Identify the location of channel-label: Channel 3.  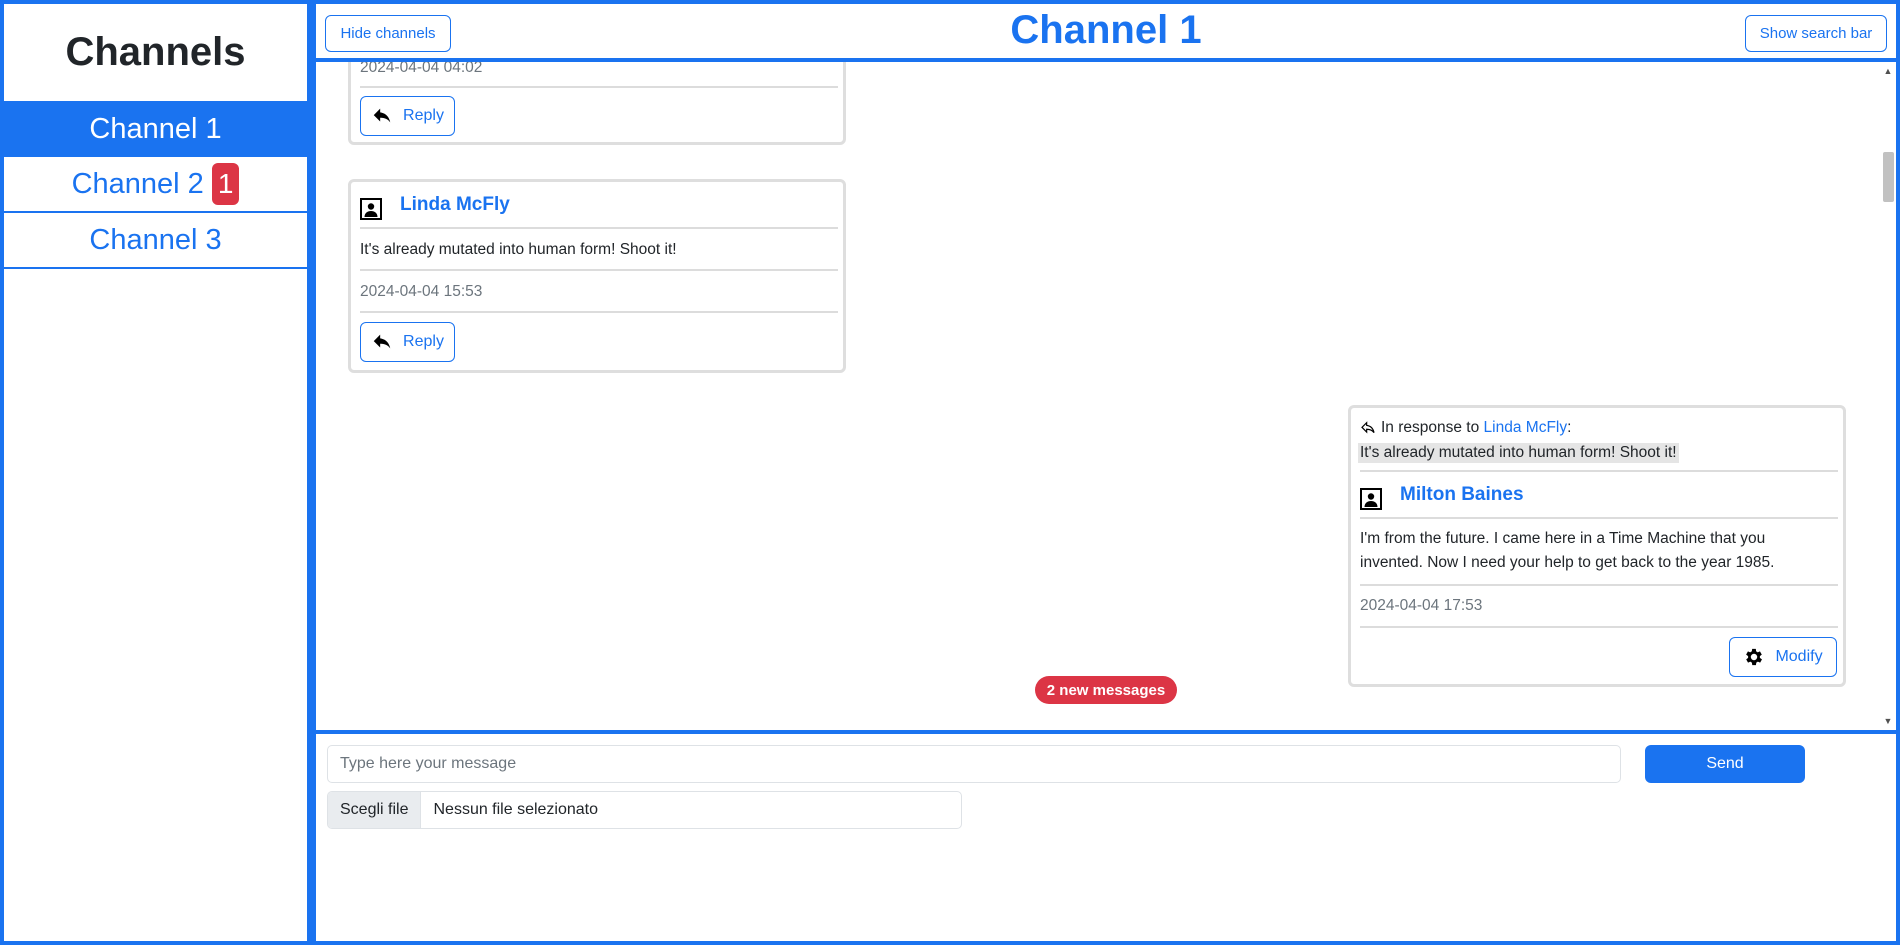
(155, 239).